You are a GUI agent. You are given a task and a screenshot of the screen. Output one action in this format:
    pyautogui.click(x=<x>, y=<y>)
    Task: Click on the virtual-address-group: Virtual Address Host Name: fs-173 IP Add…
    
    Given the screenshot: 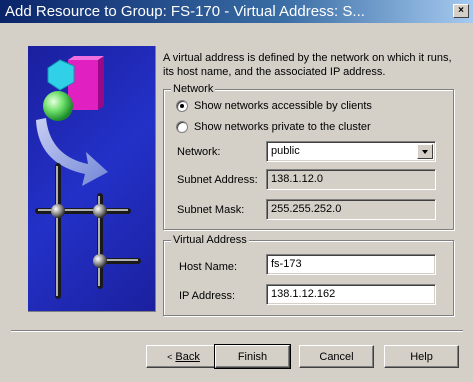 What is the action you would take?
    pyautogui.click(x=308, y=275)
    